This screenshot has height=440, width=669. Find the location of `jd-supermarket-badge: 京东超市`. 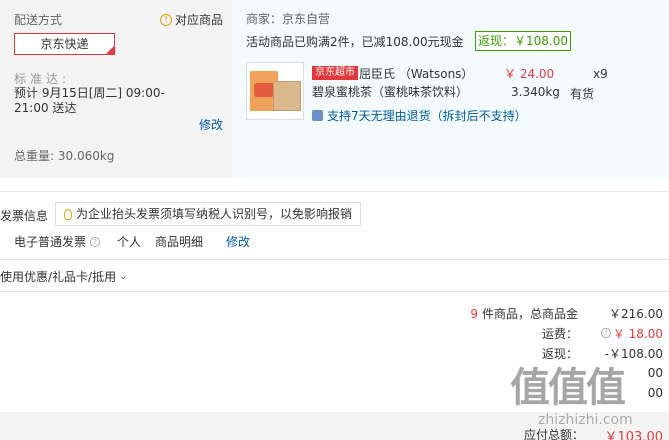

jd-supermarket-badge: 京东超市 is located at coordinates (335, 73).